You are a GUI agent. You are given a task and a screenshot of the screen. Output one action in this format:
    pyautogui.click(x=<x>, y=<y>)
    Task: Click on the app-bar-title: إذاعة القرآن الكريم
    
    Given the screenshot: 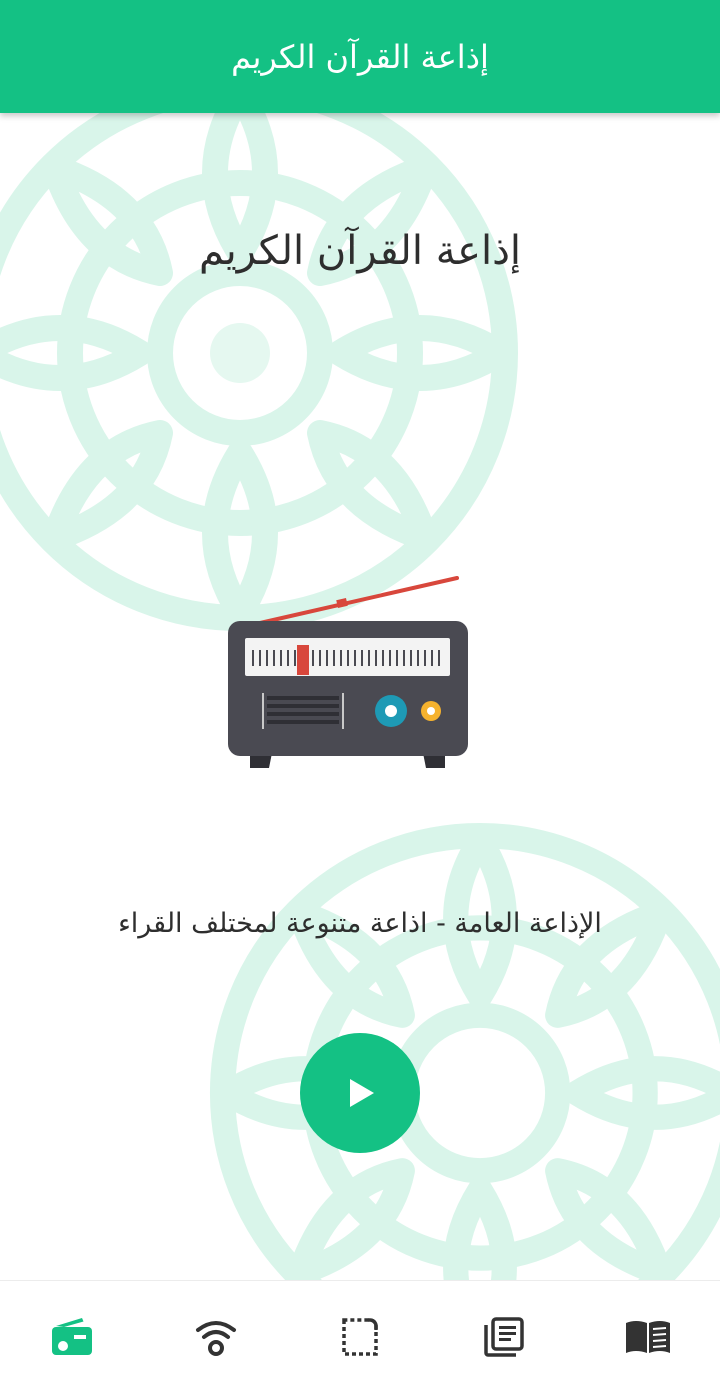 What is the action you would take?
    pyautogui.click(x=360, y=56)
    